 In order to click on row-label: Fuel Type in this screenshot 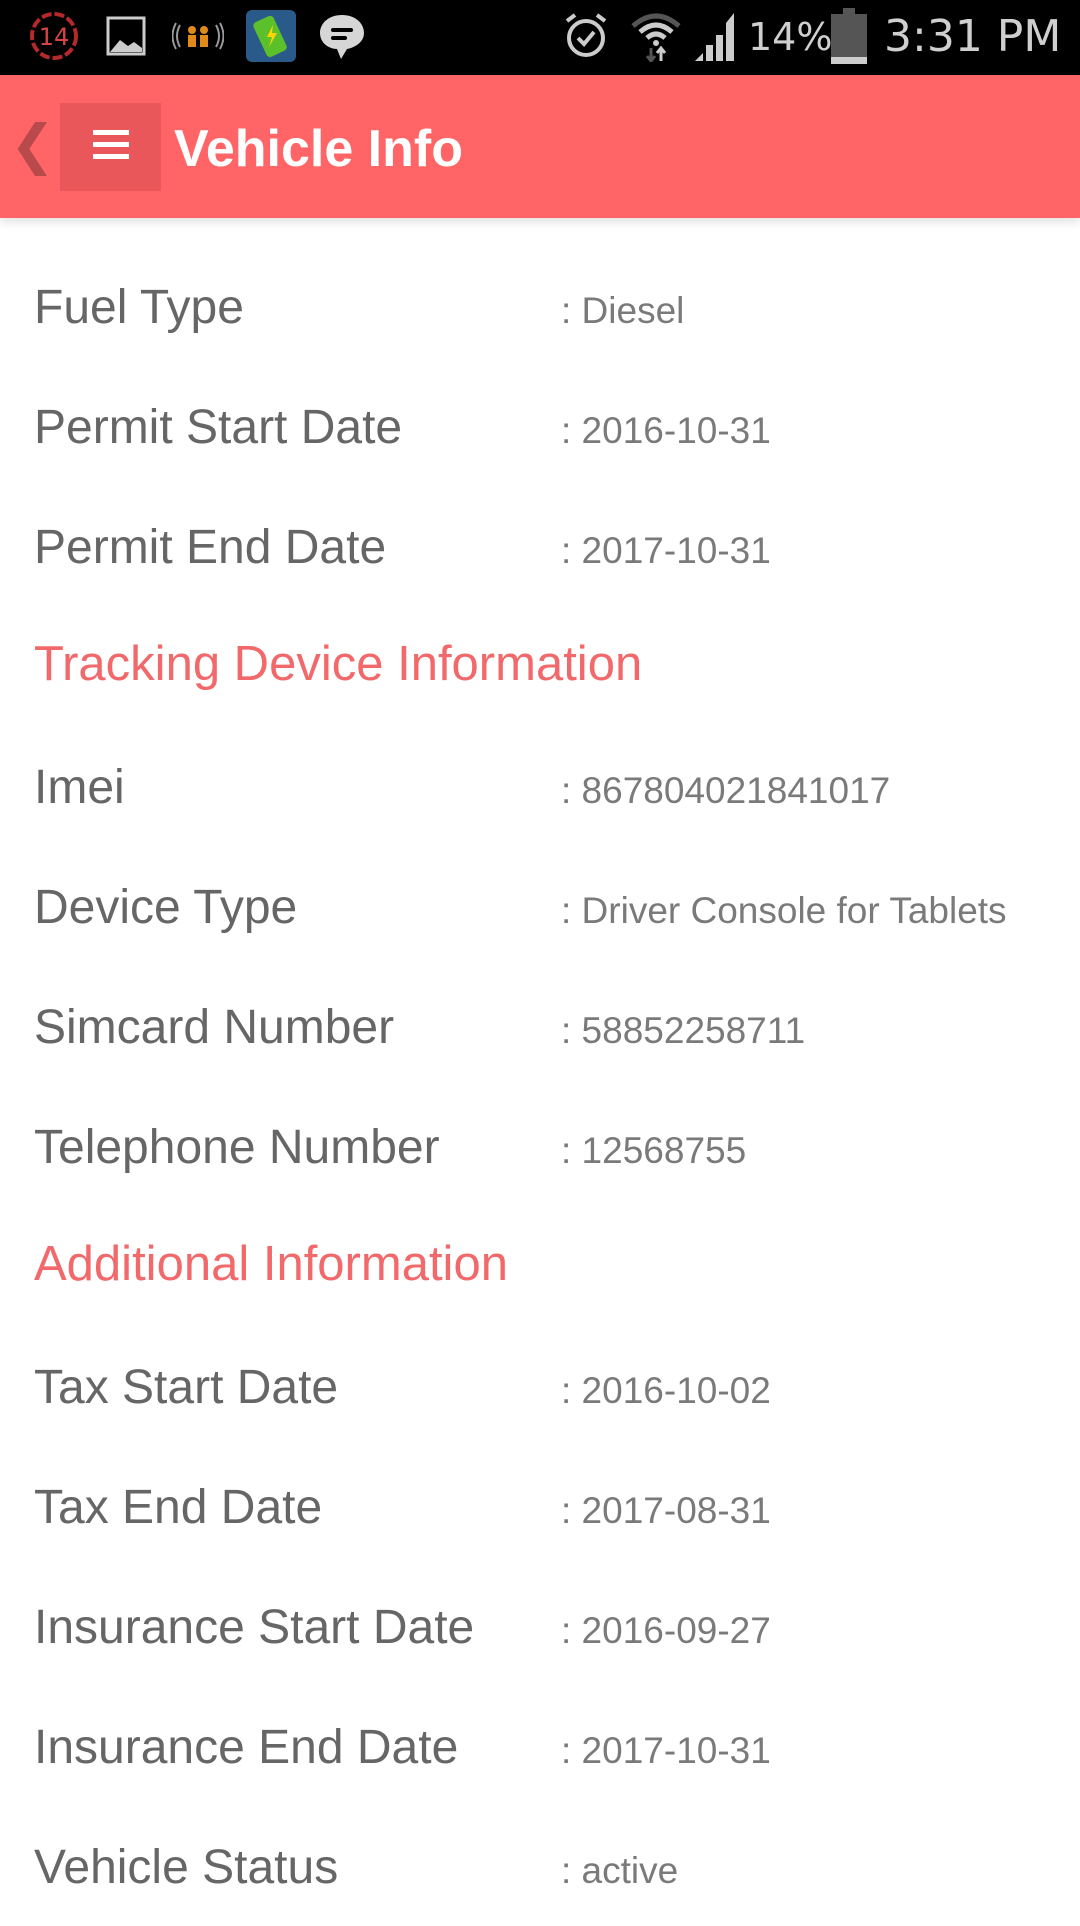, I will do `click(139, 307)`.